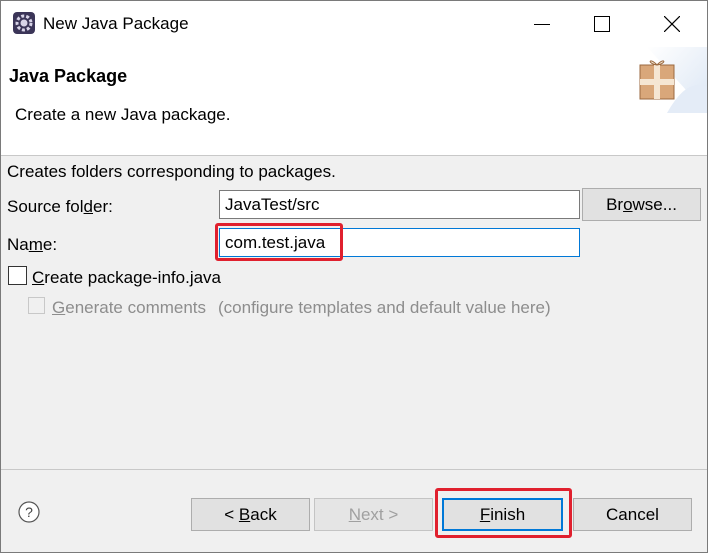 Image resolution: width=708 pixels, height=553 pixels. Describe the element at coordinates (129, 307) in the screenshot. I see `generate-comments-label: Generate comments` at that location.